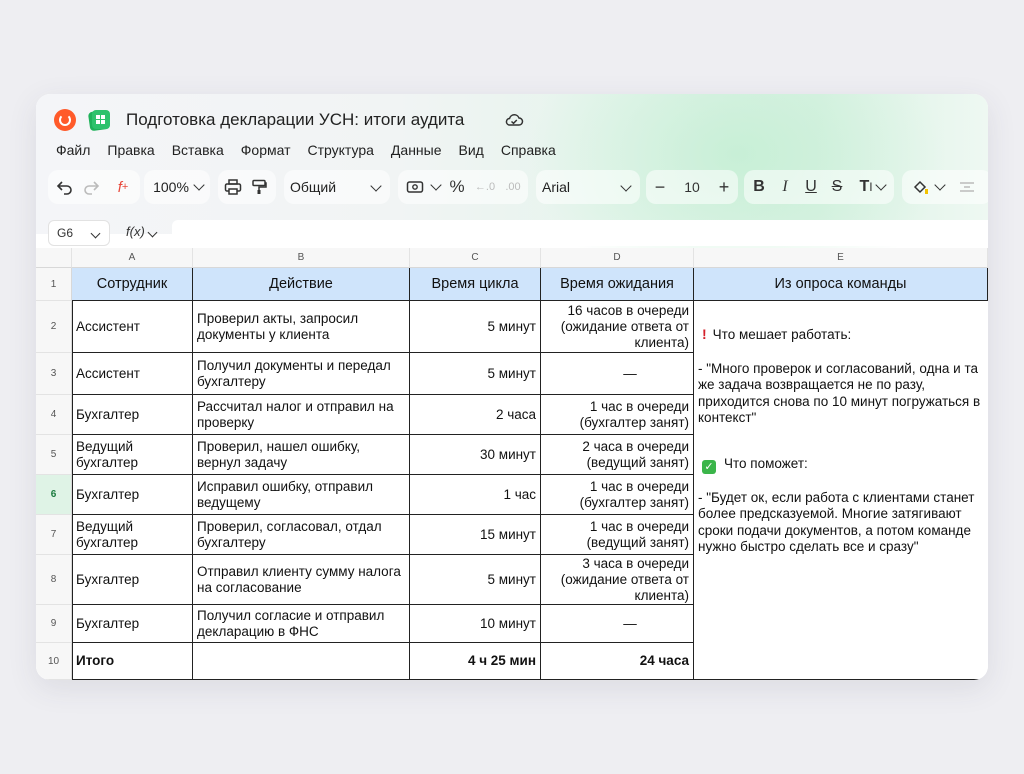 The width and height of the screenshot is (1024, 774). Describe the element at coordinates (336, 187) in the screenshot. I see `number-format-select: Общий` at that location.